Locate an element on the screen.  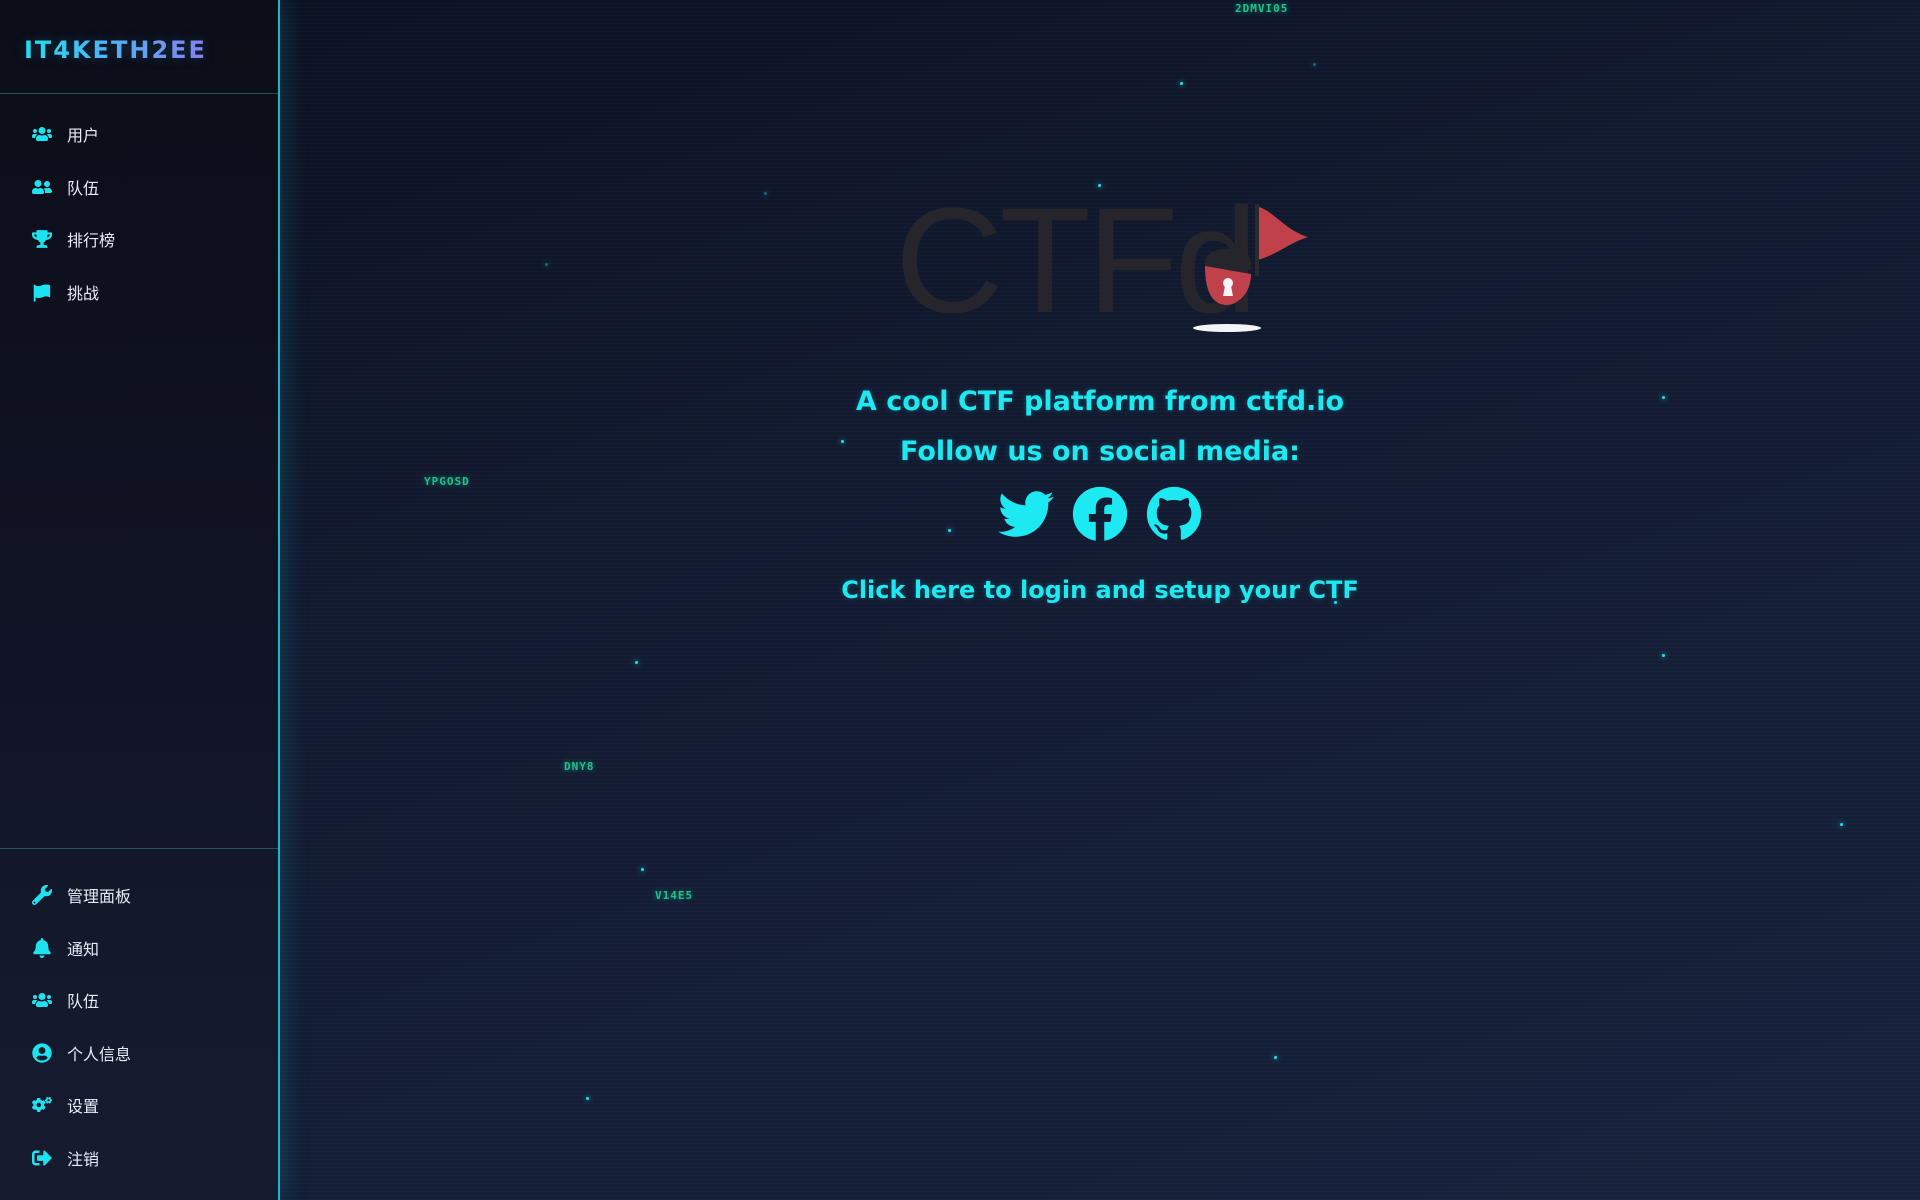
login-setup-link: Click here to login and setup your CTF is located at coordinates (1100, 590).